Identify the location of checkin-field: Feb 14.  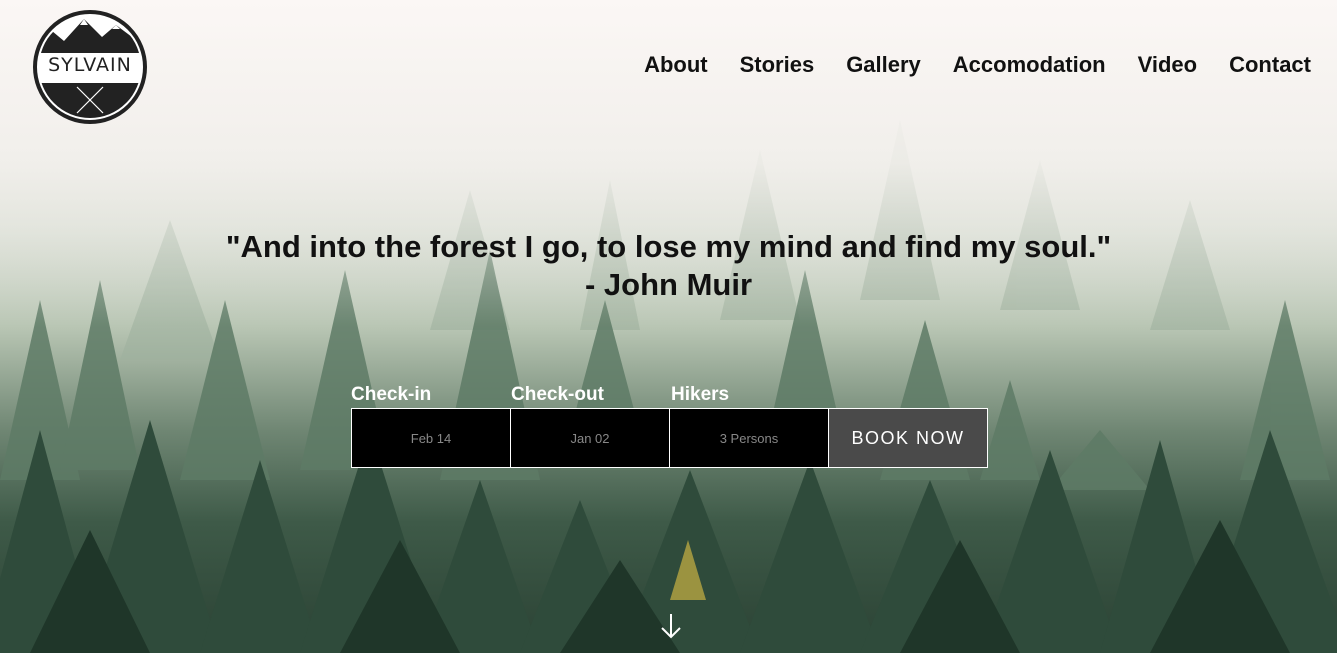
(431, 438).